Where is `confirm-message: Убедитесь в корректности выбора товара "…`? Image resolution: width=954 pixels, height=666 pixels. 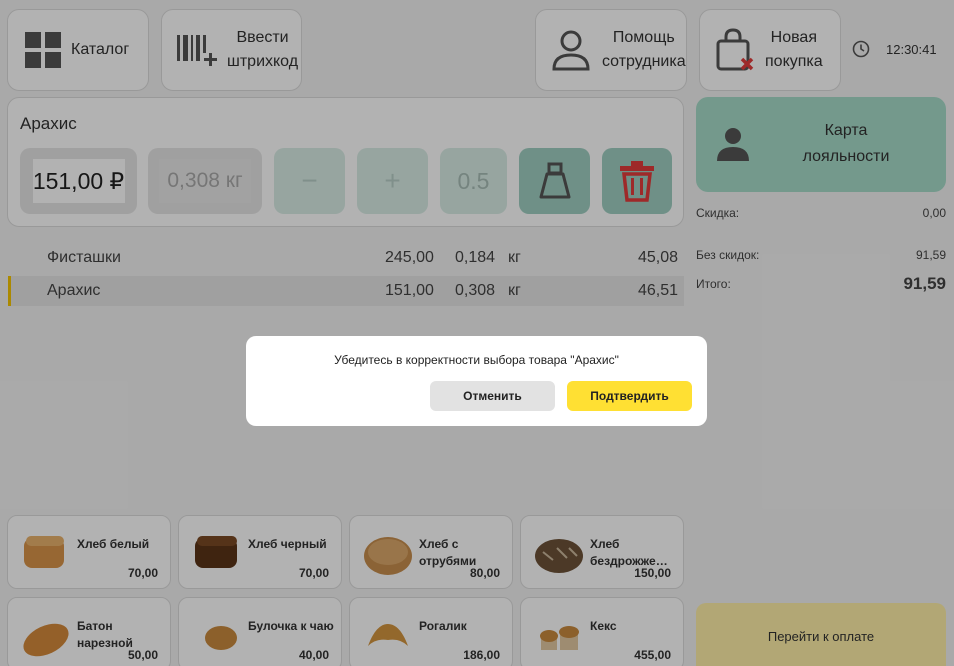 confirm-message: Убедитесь в корректности выбора товара "… is located at coordinates (476, 360).